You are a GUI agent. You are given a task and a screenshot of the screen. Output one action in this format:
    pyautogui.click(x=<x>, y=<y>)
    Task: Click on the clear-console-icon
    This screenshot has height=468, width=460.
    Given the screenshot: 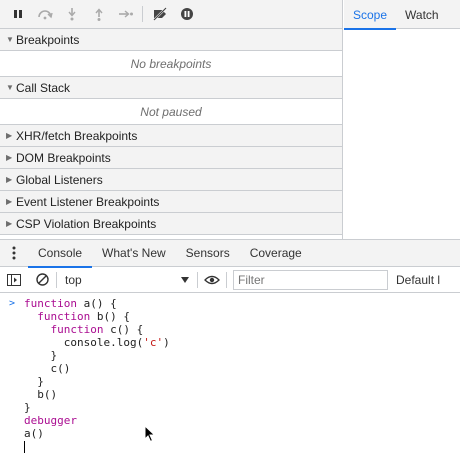 What is the action you would take?
    pyautogui.click(x=42, y=280)
    